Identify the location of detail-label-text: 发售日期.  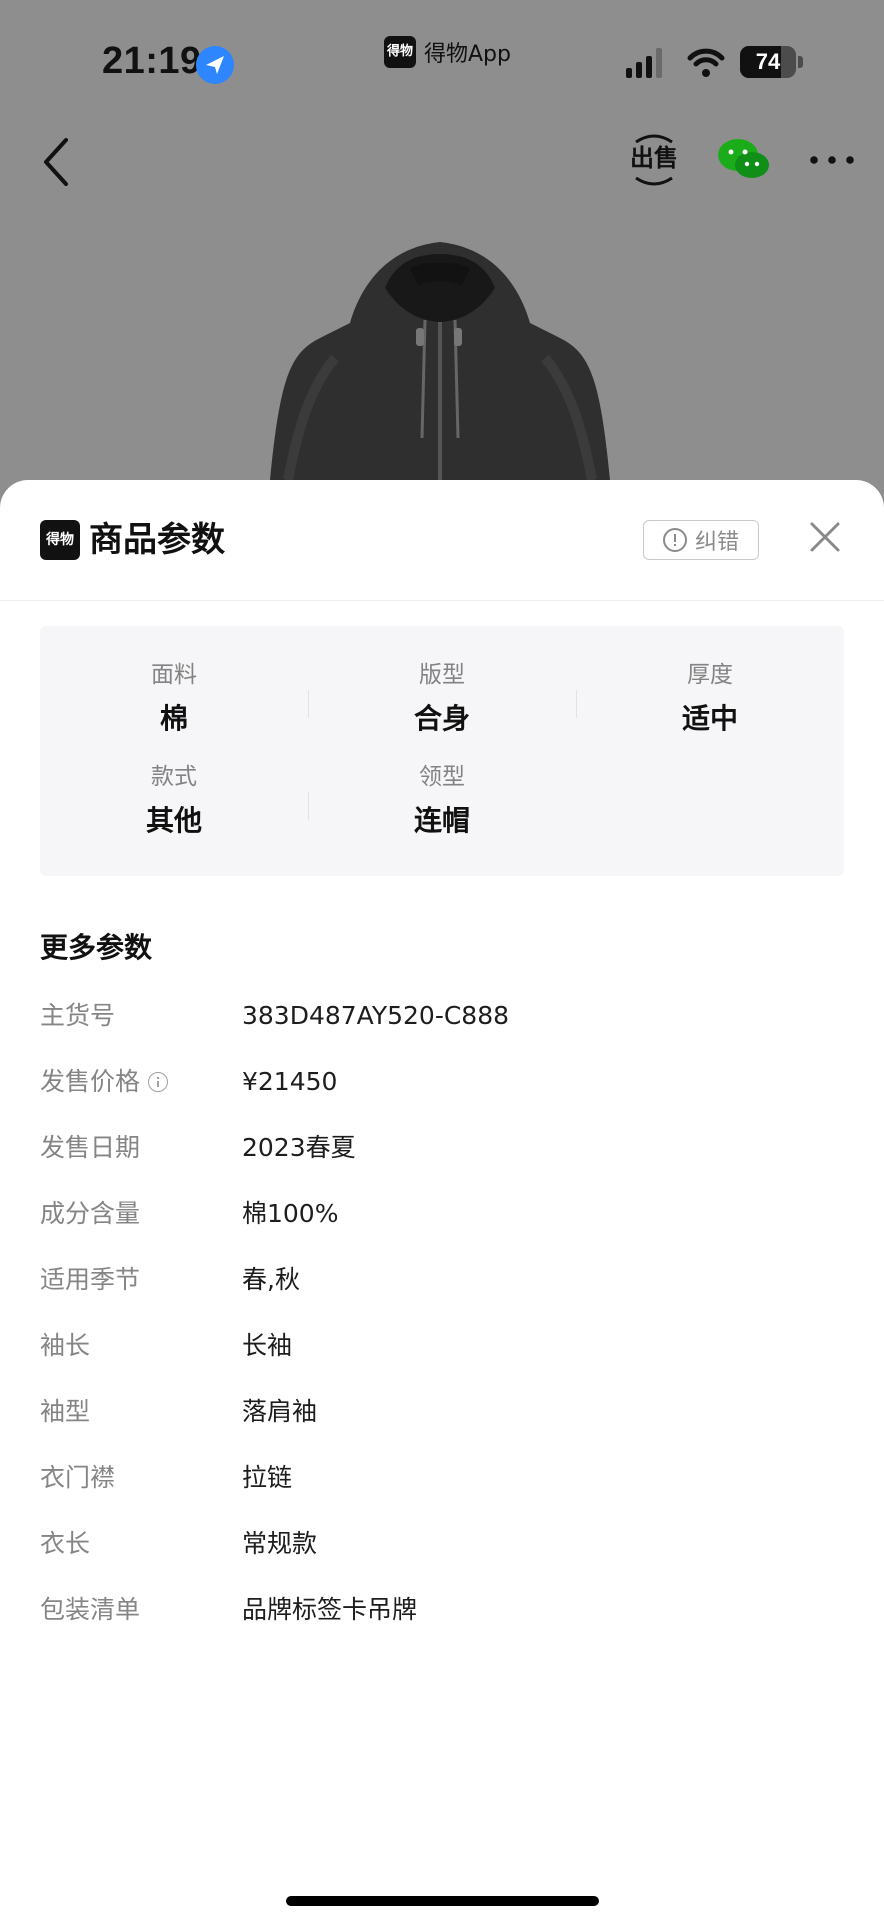
(90, 1147).